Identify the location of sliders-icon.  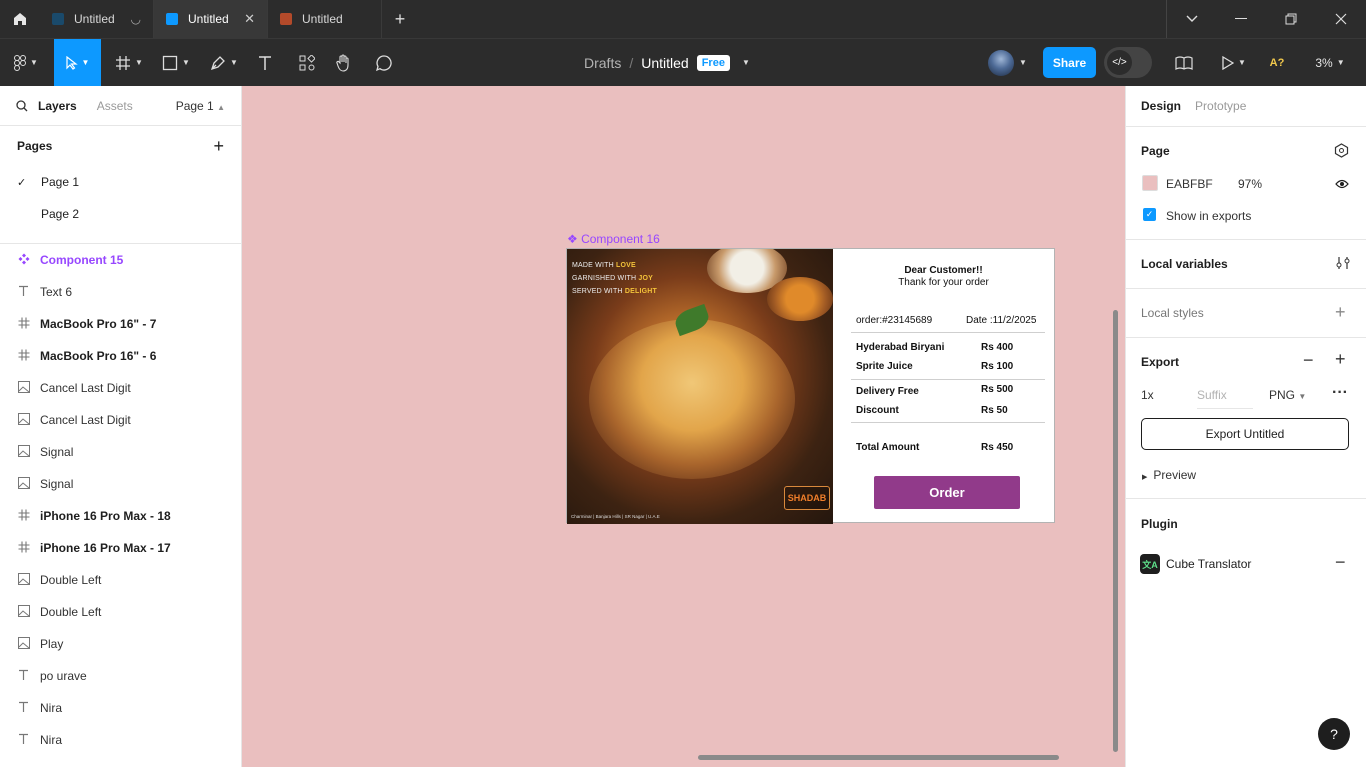
(1343, 264).